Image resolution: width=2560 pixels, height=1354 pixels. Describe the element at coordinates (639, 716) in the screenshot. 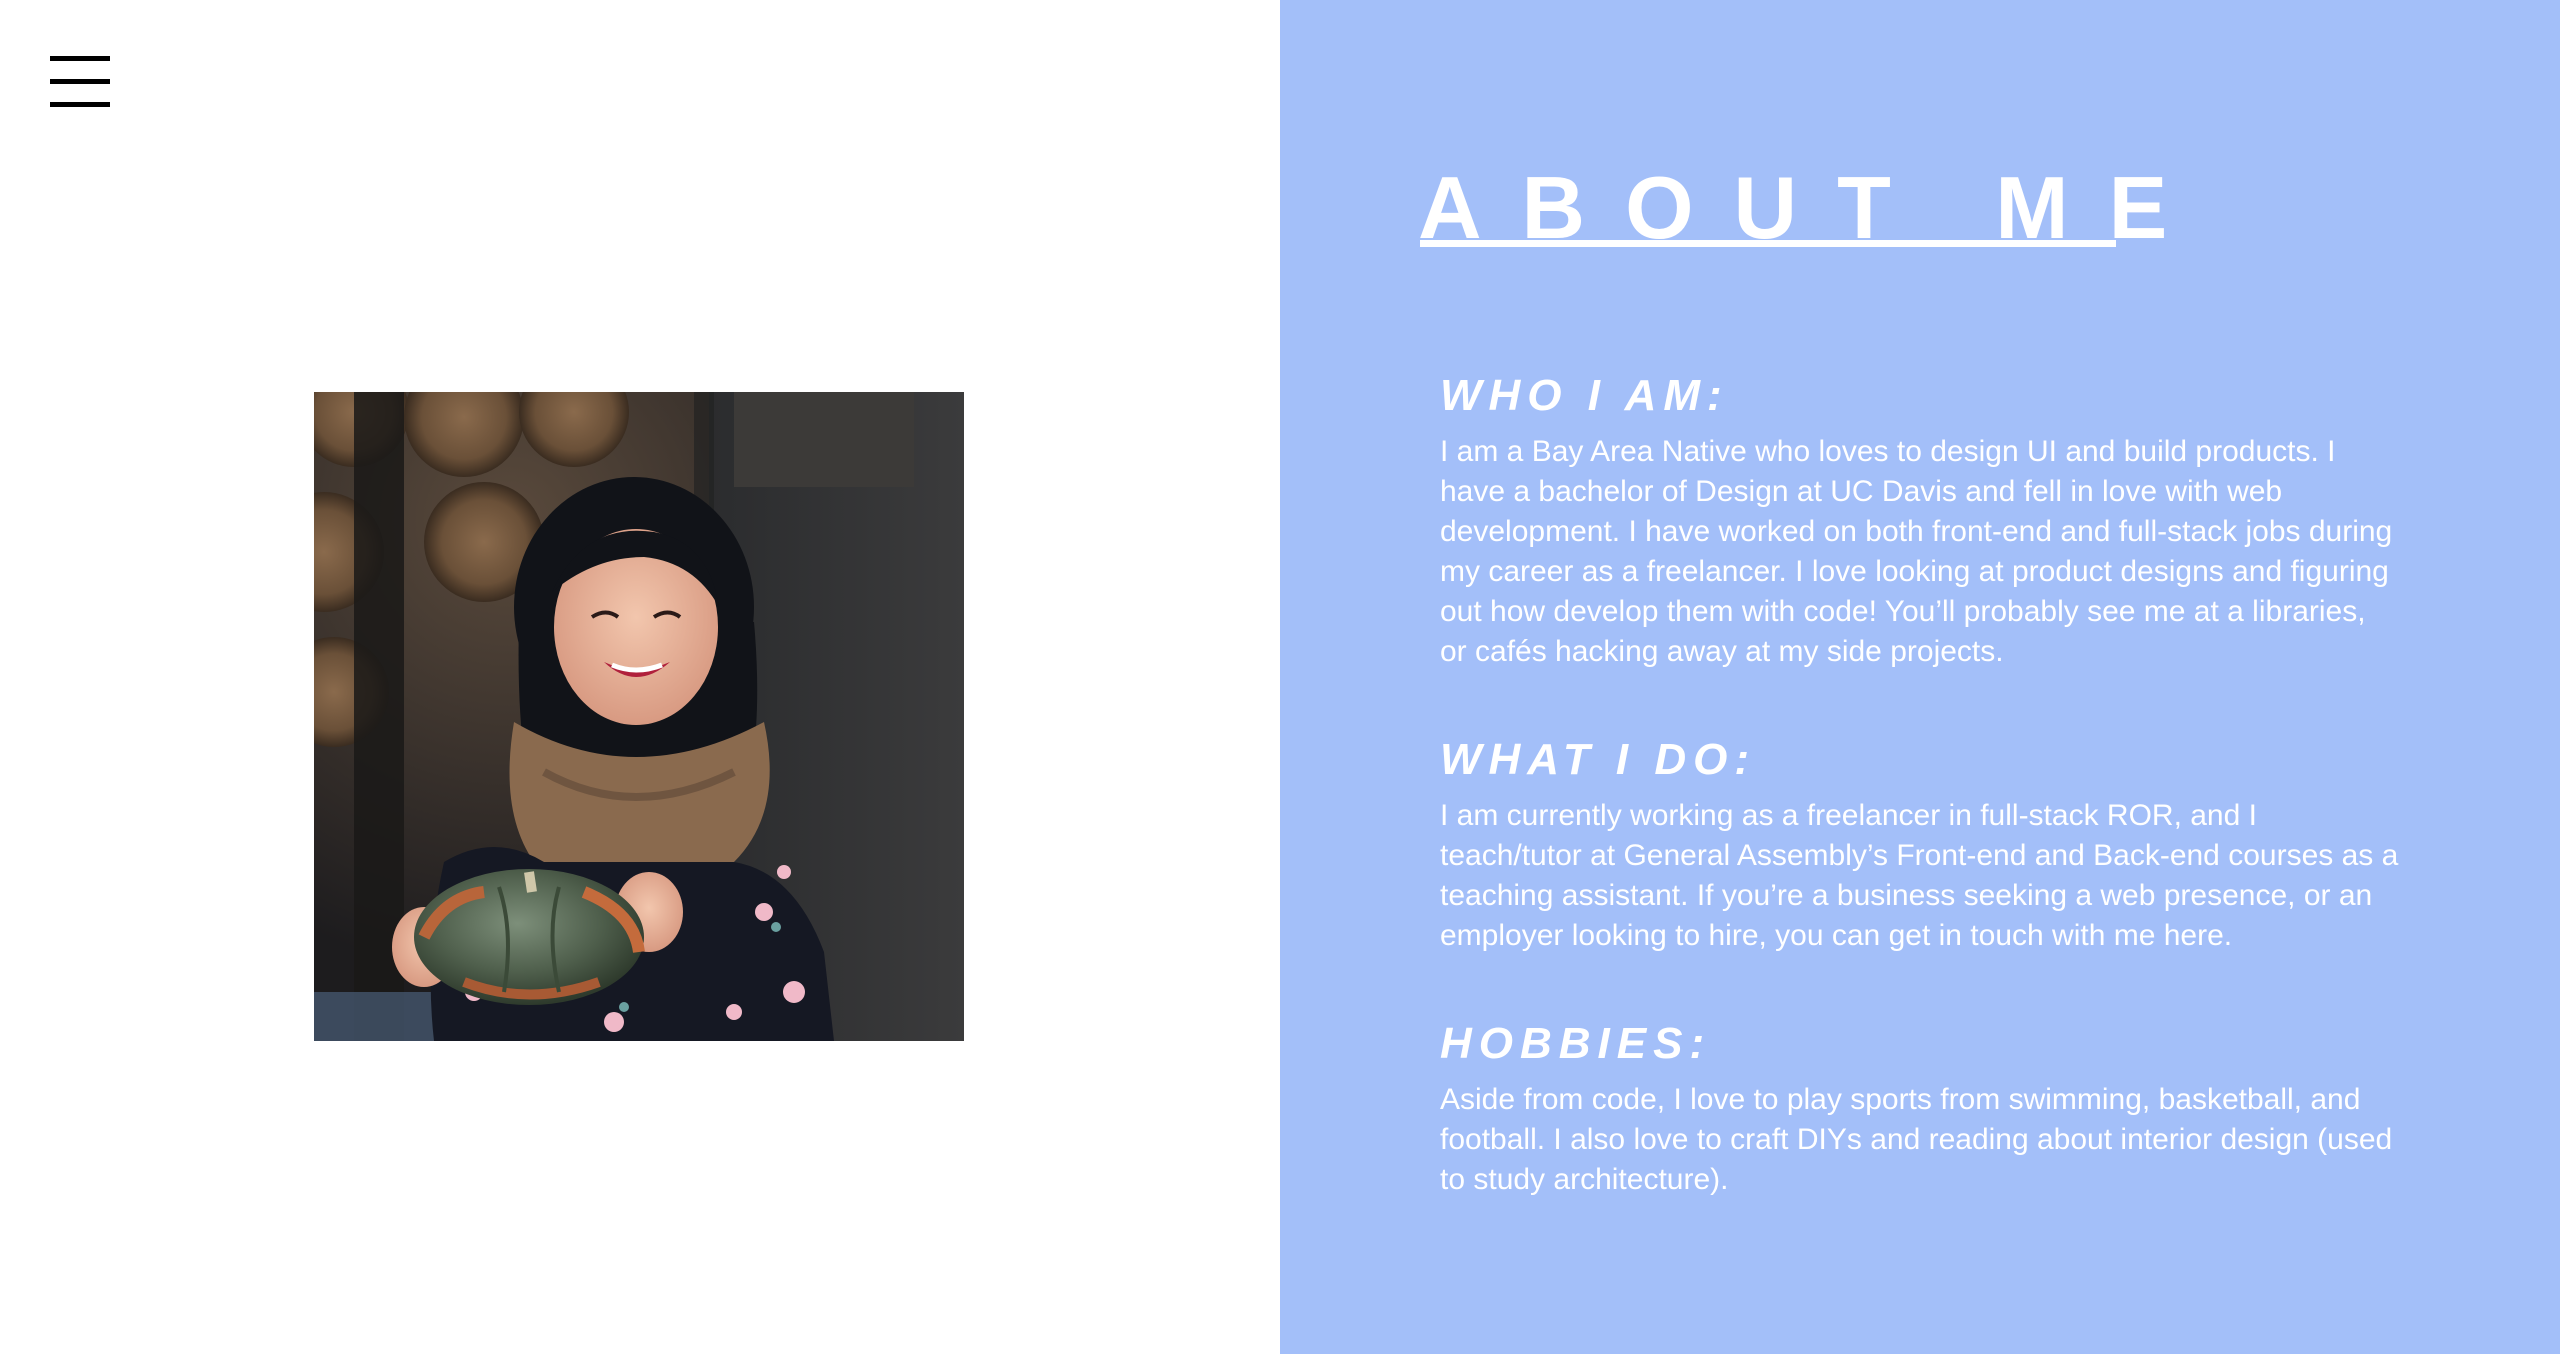

I see `portrait-photo` at that location.